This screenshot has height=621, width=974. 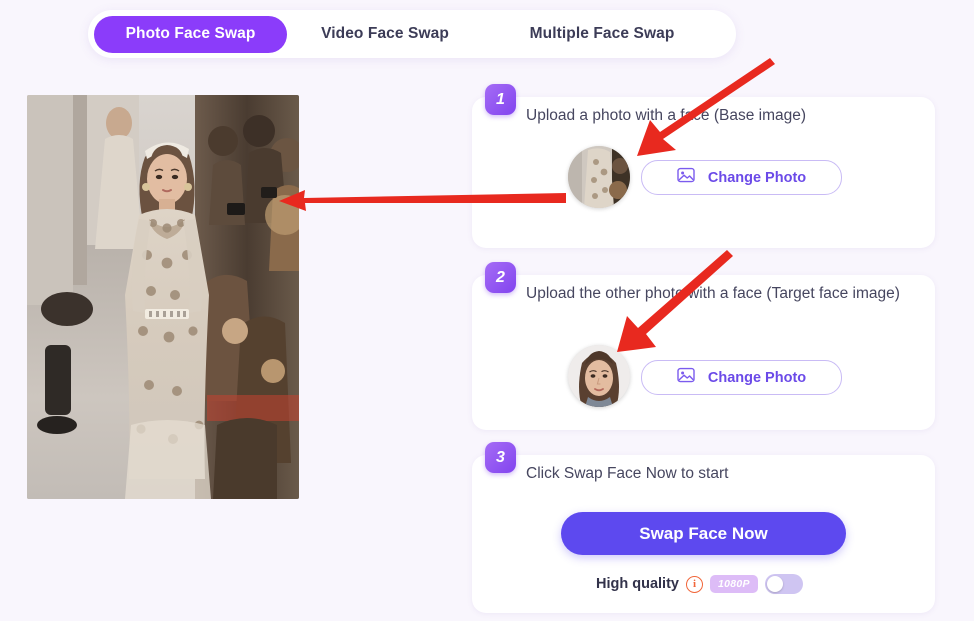 What do you see at coordinates (599, 376) in the screenshot?
I see `target-face-thumbnail` at bounding box center [599, 376].